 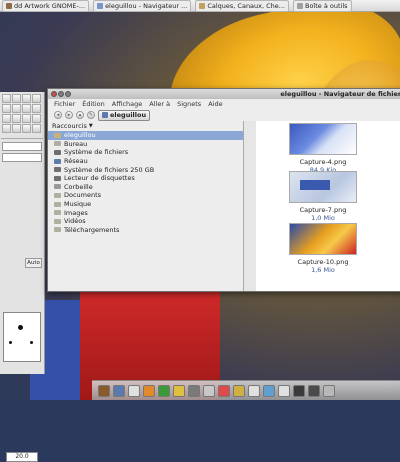 I want to click on sidebar-header: Raccourcis ▼, so click(x=145, y=126).